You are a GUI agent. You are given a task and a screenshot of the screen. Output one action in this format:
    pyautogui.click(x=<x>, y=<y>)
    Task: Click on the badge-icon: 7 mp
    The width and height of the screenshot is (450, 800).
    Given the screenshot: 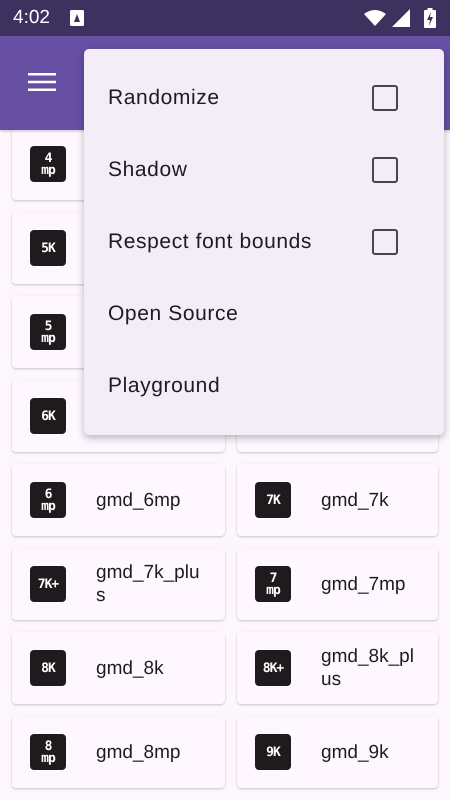 What is the action you would take?
    pyautogui.click(x=273, y=584)
    